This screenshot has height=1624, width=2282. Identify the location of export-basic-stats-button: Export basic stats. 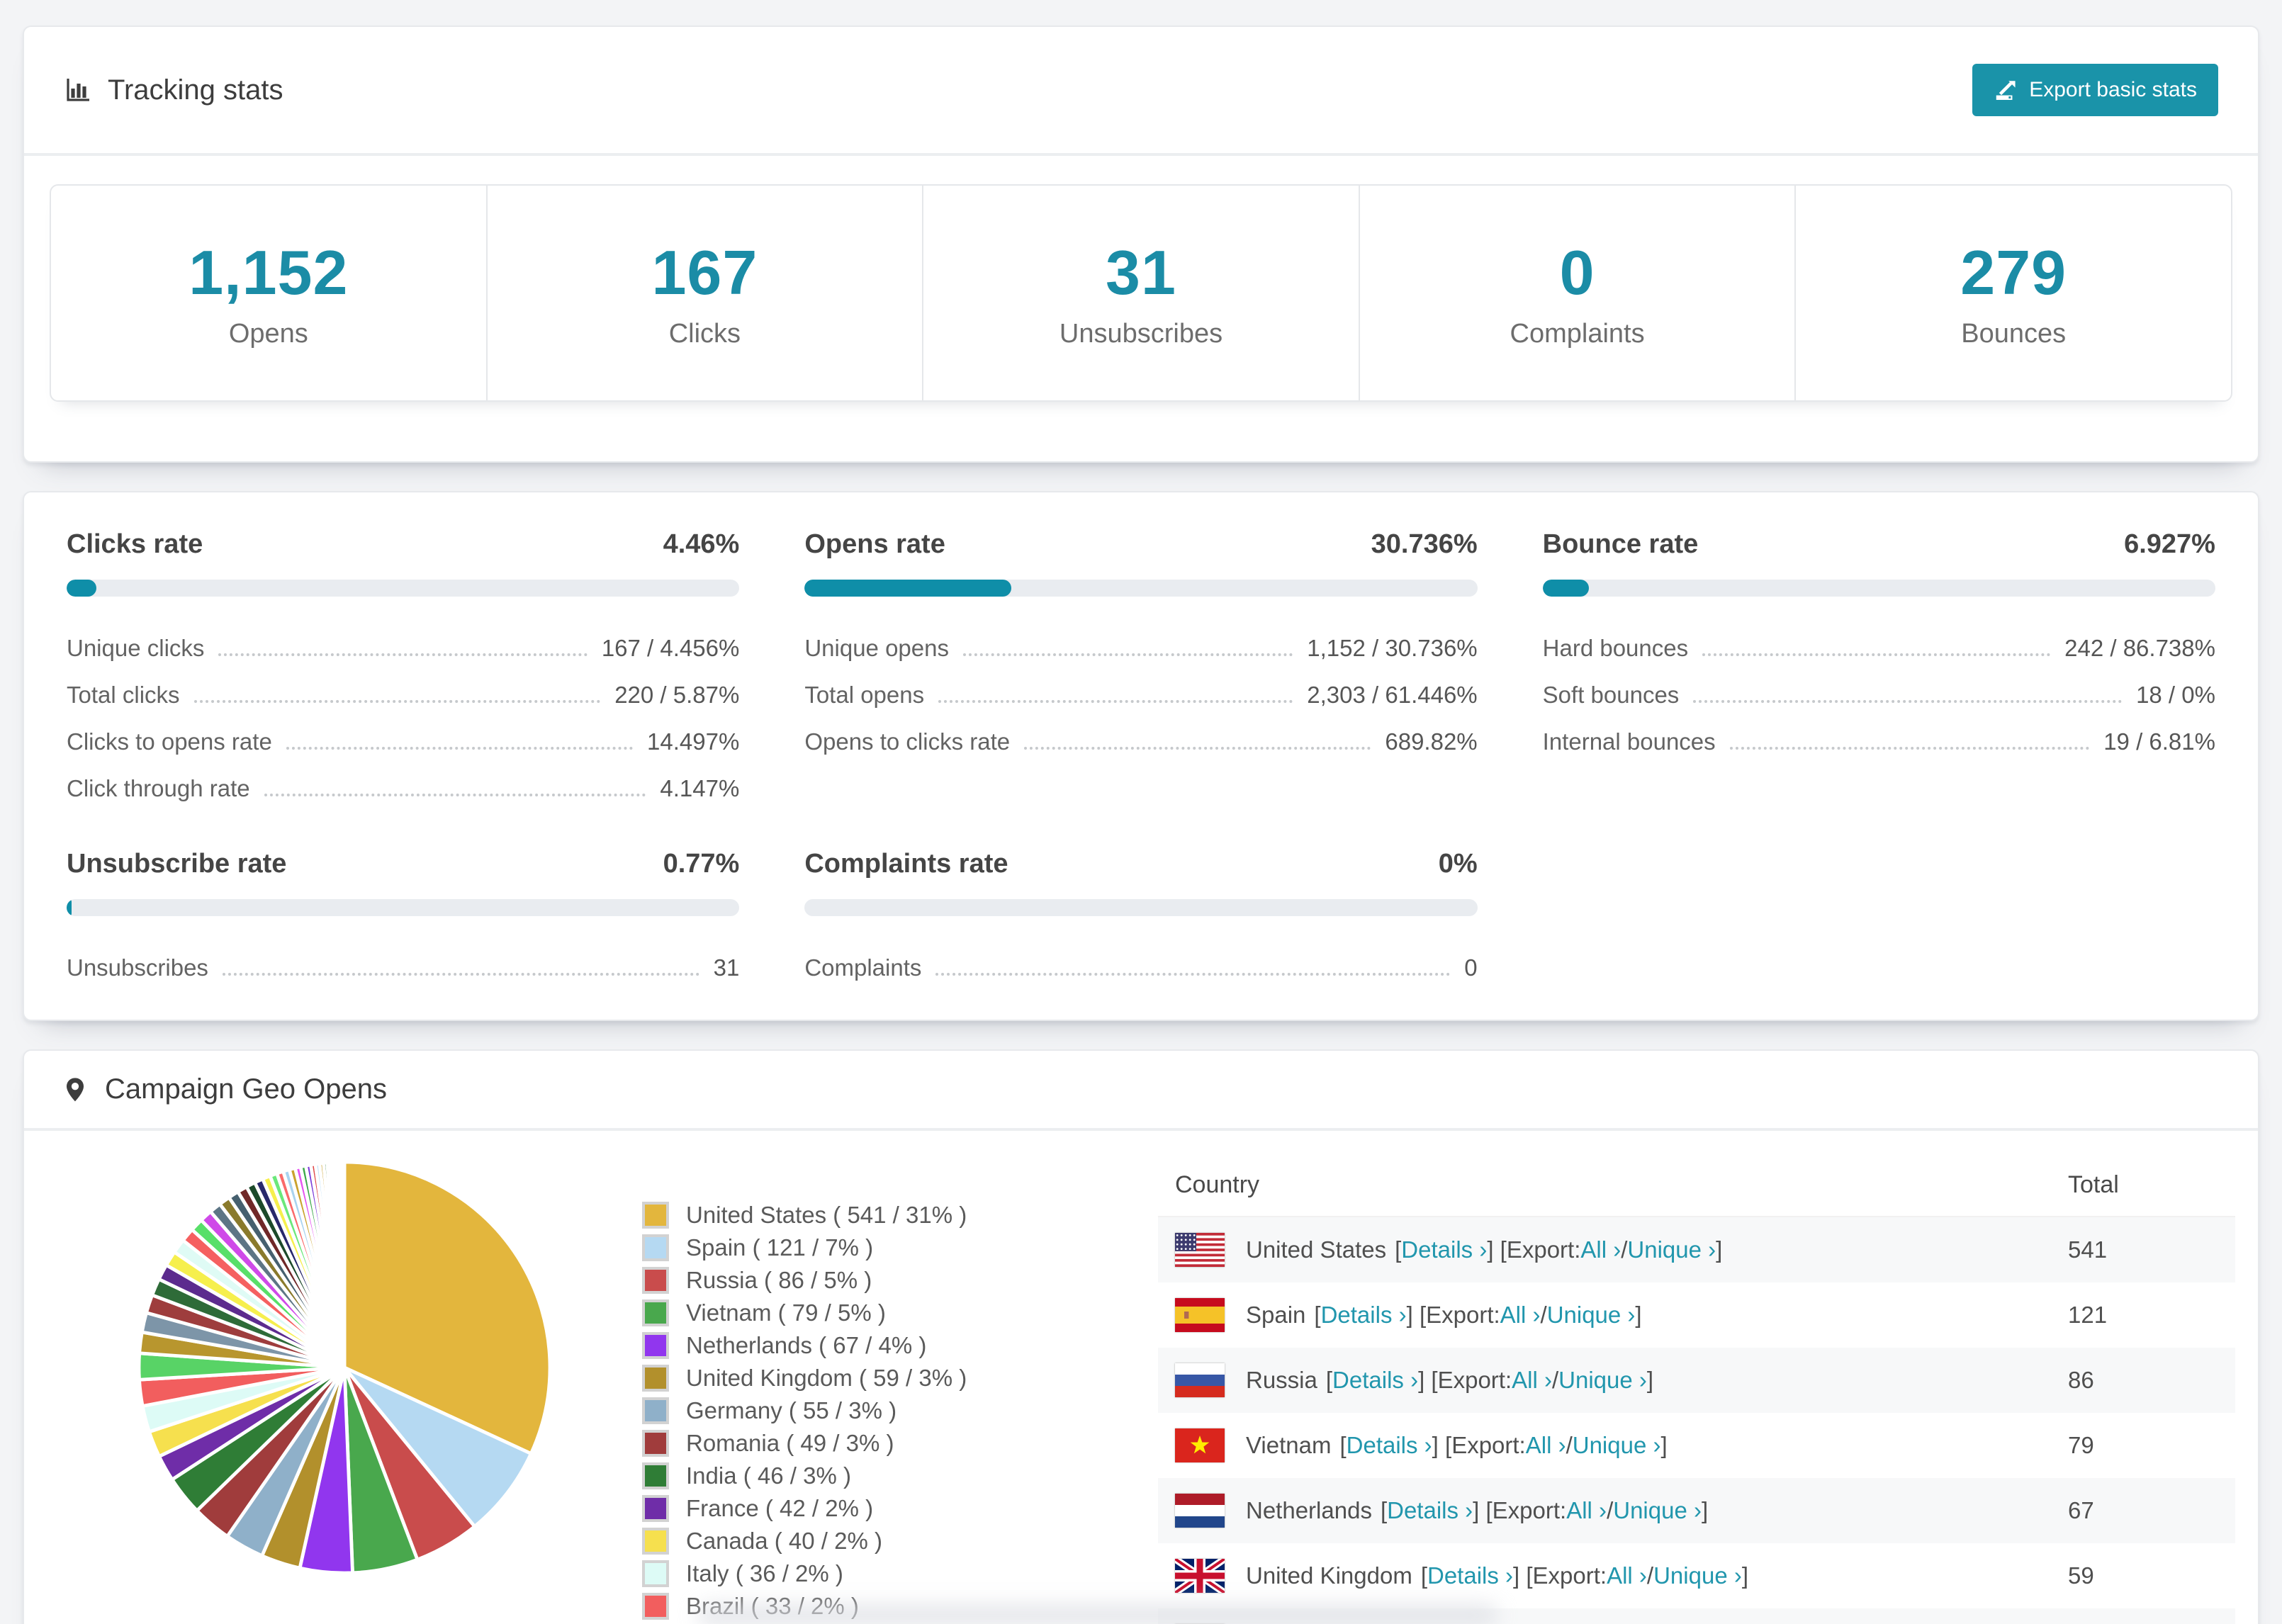
(2095, 90).